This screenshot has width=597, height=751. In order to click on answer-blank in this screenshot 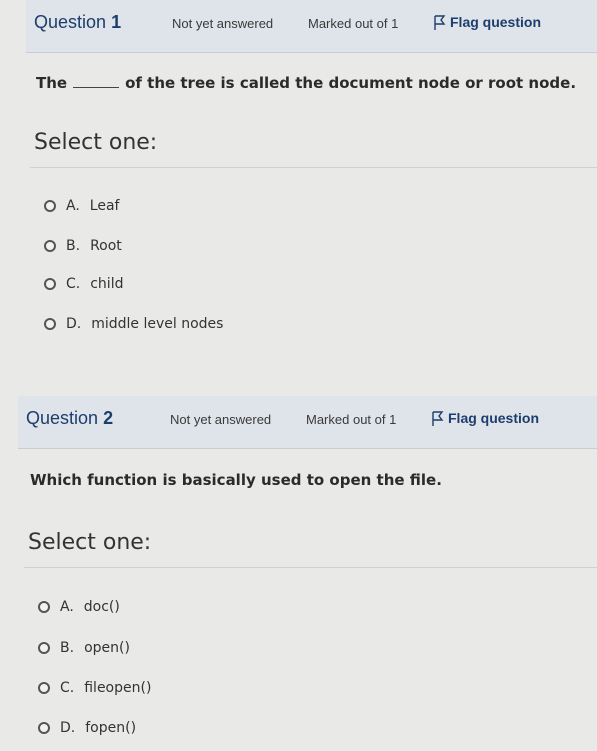, I will do `click(96, 81)`.